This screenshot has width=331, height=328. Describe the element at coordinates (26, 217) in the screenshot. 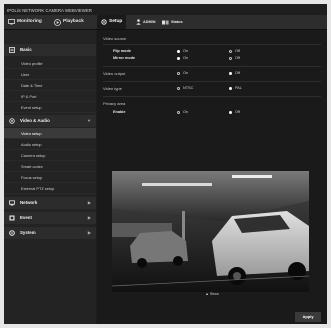

I see `sidebar-section-event-label: Event` at that location.